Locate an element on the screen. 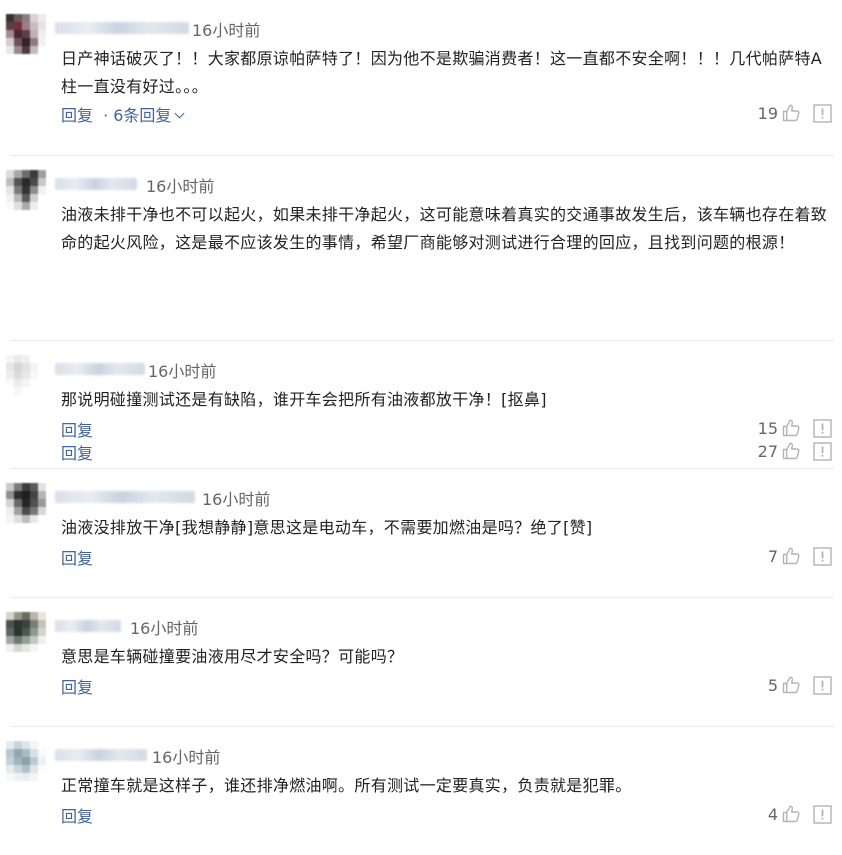 The height and width of the screenshot is (855, 842). like-area: 4 is located at coordinates (800, 814).